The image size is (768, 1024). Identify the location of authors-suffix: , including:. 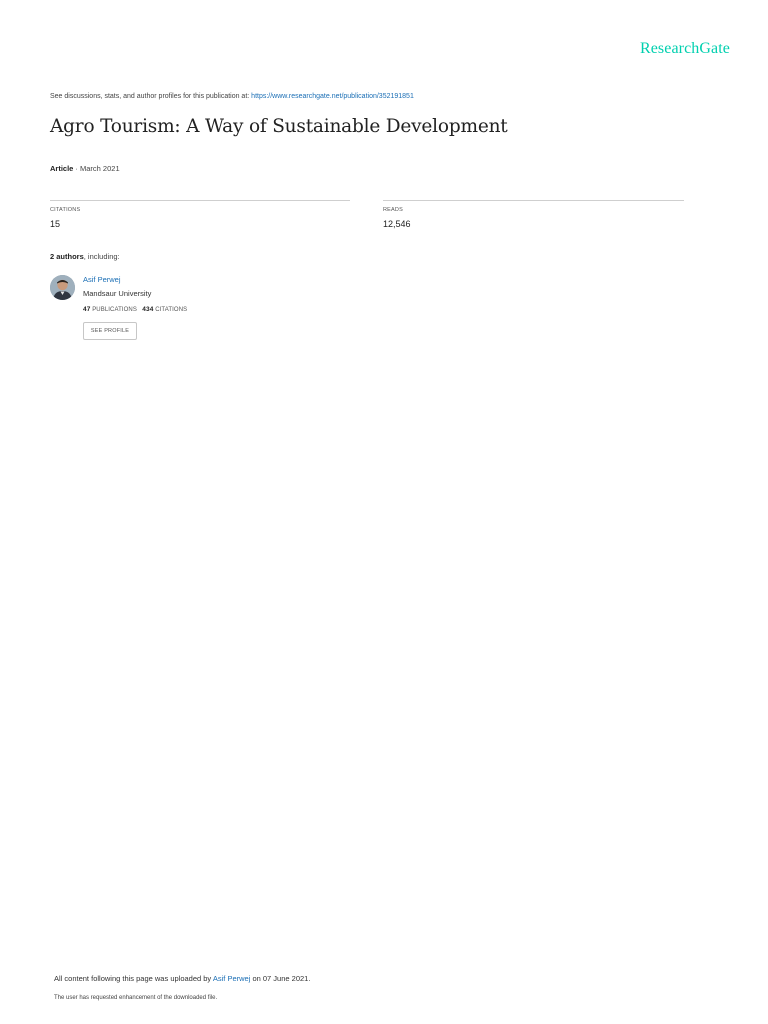
(101, 256).